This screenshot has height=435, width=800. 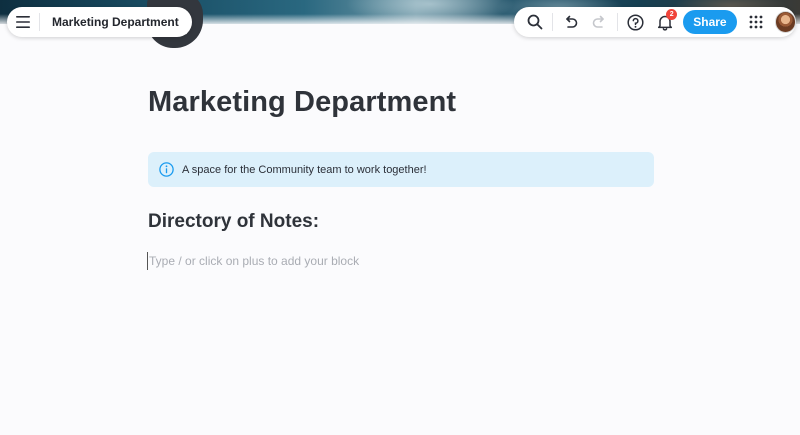 I want to click on redo-button, so click(x=599, y=22).